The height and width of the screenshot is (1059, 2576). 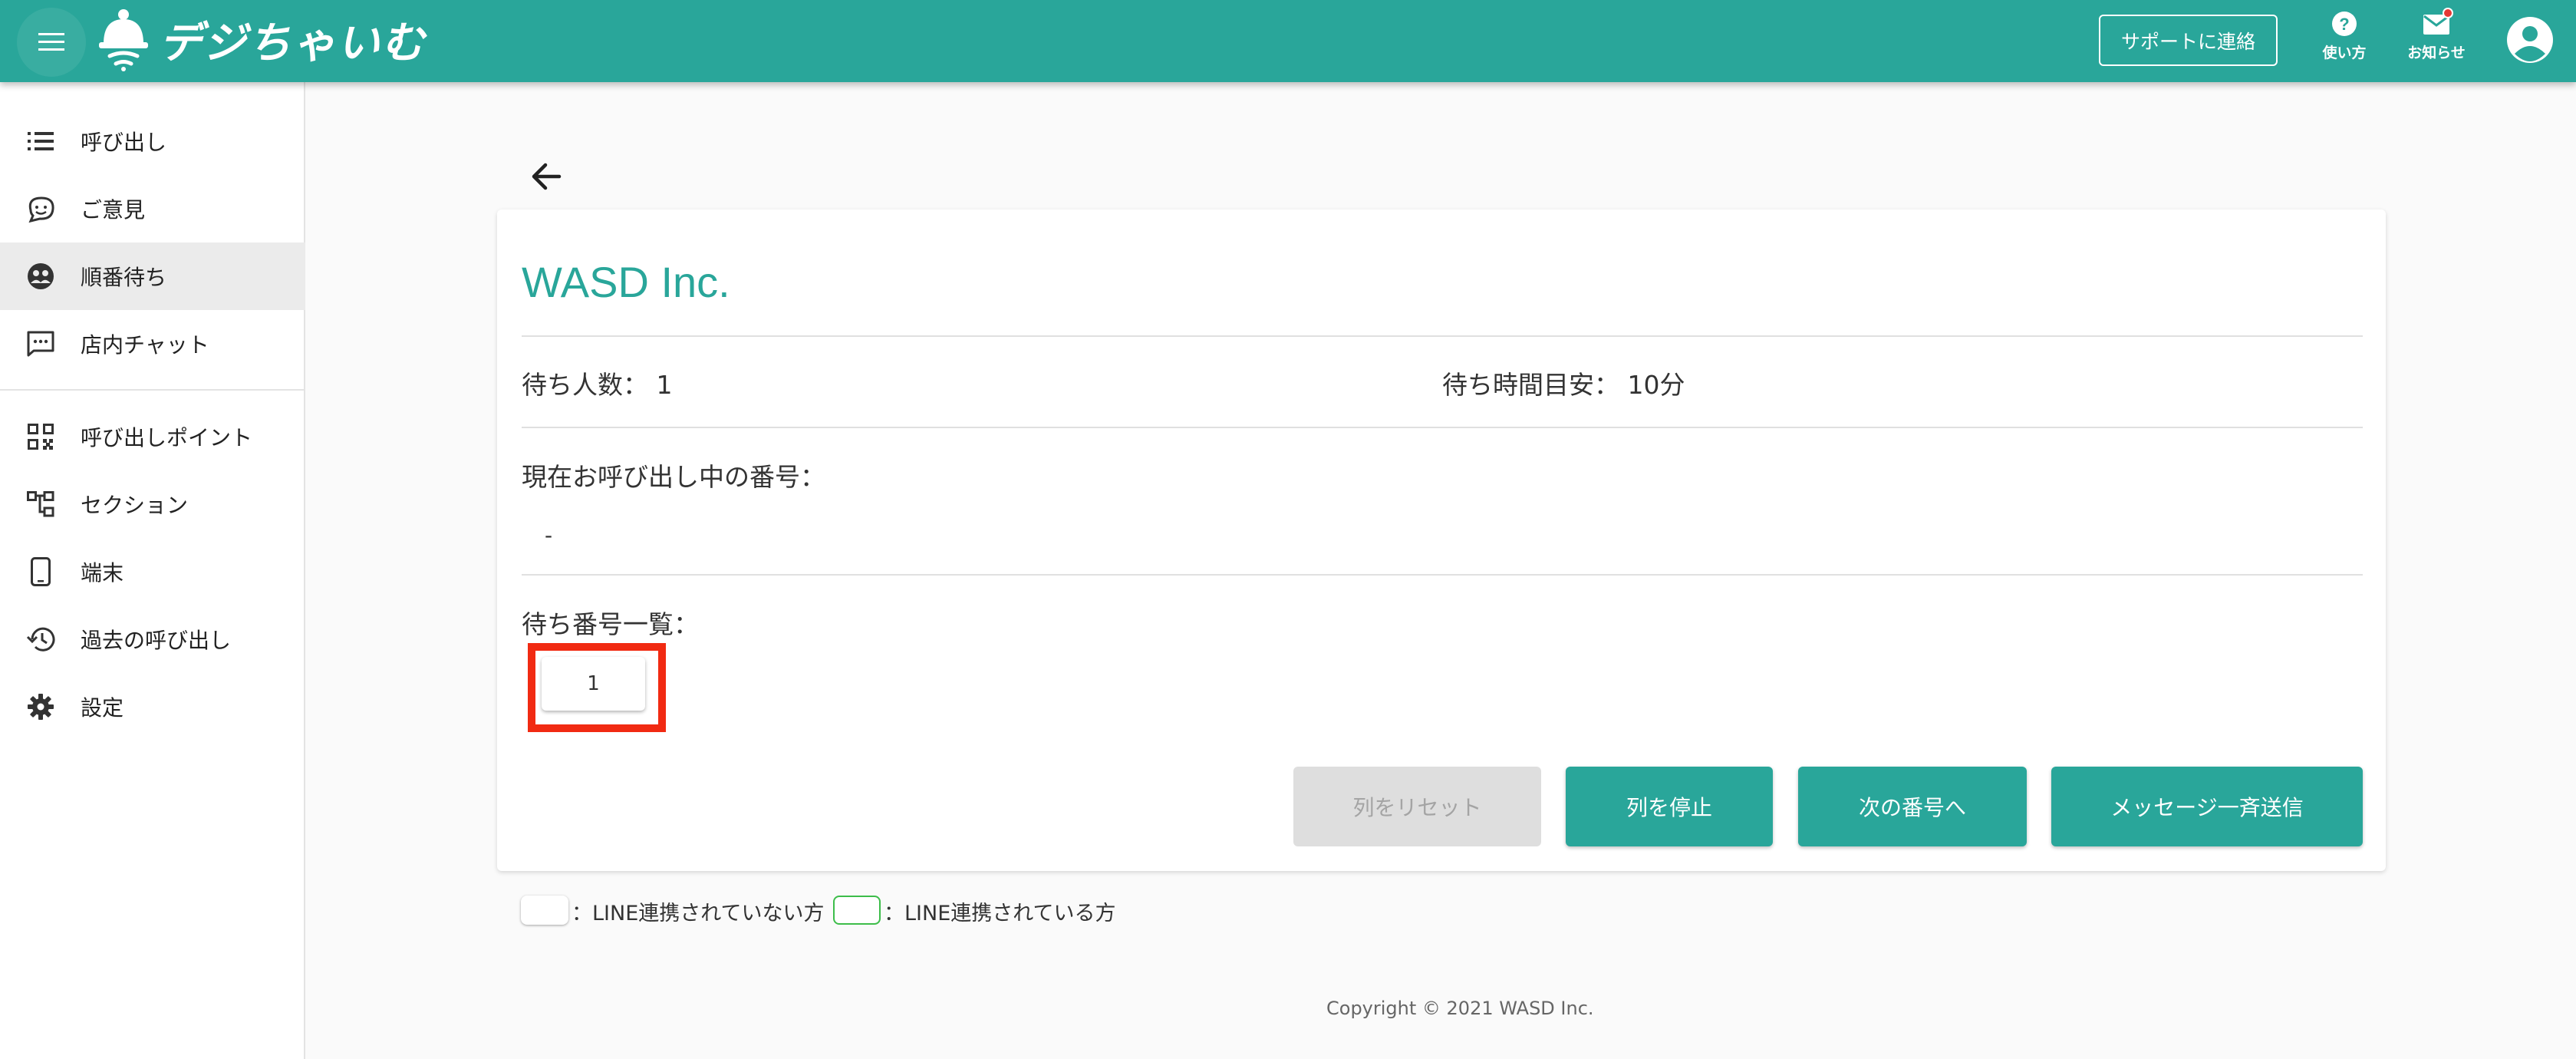 What do you see at coordinates (124, 142) in the screenshot?
I see `sidebar-item-label: 呼び出し` at bounding box center [124, 142].